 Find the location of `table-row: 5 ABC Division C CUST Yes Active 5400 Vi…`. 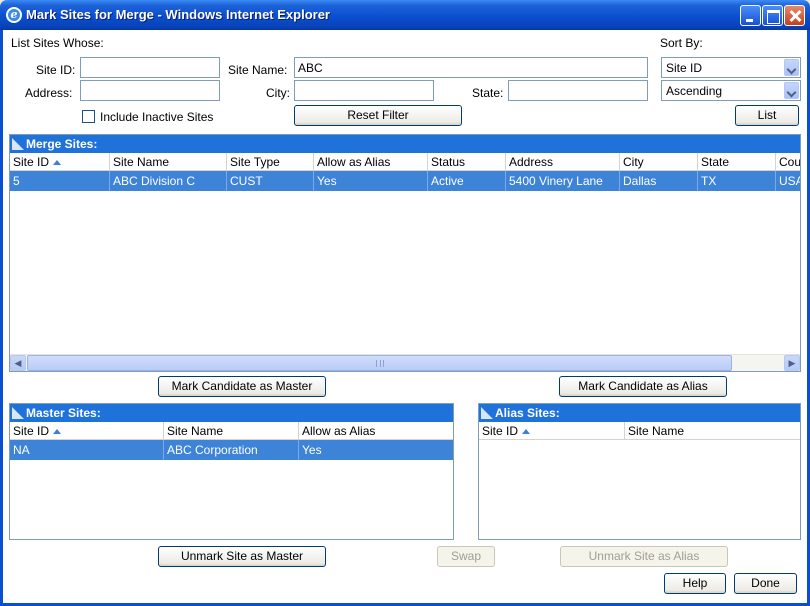

table-row: 5 ABC Division C CUST Yes Active 5400 Vi… is located at coordinates (405, 181).